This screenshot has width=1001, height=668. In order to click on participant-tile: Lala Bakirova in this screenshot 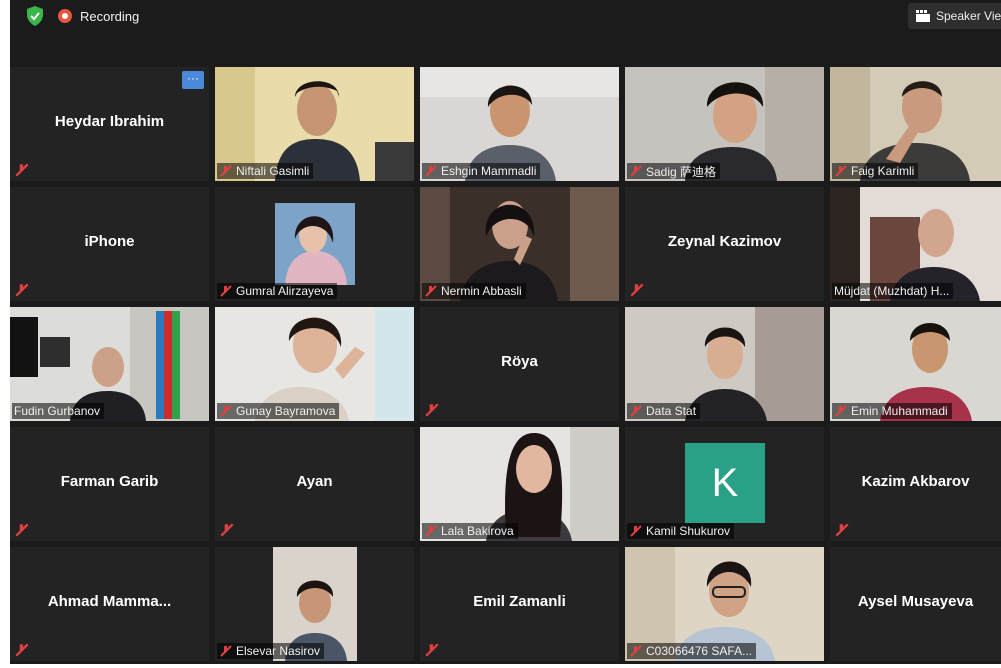, I will do `click(519, 484)`.